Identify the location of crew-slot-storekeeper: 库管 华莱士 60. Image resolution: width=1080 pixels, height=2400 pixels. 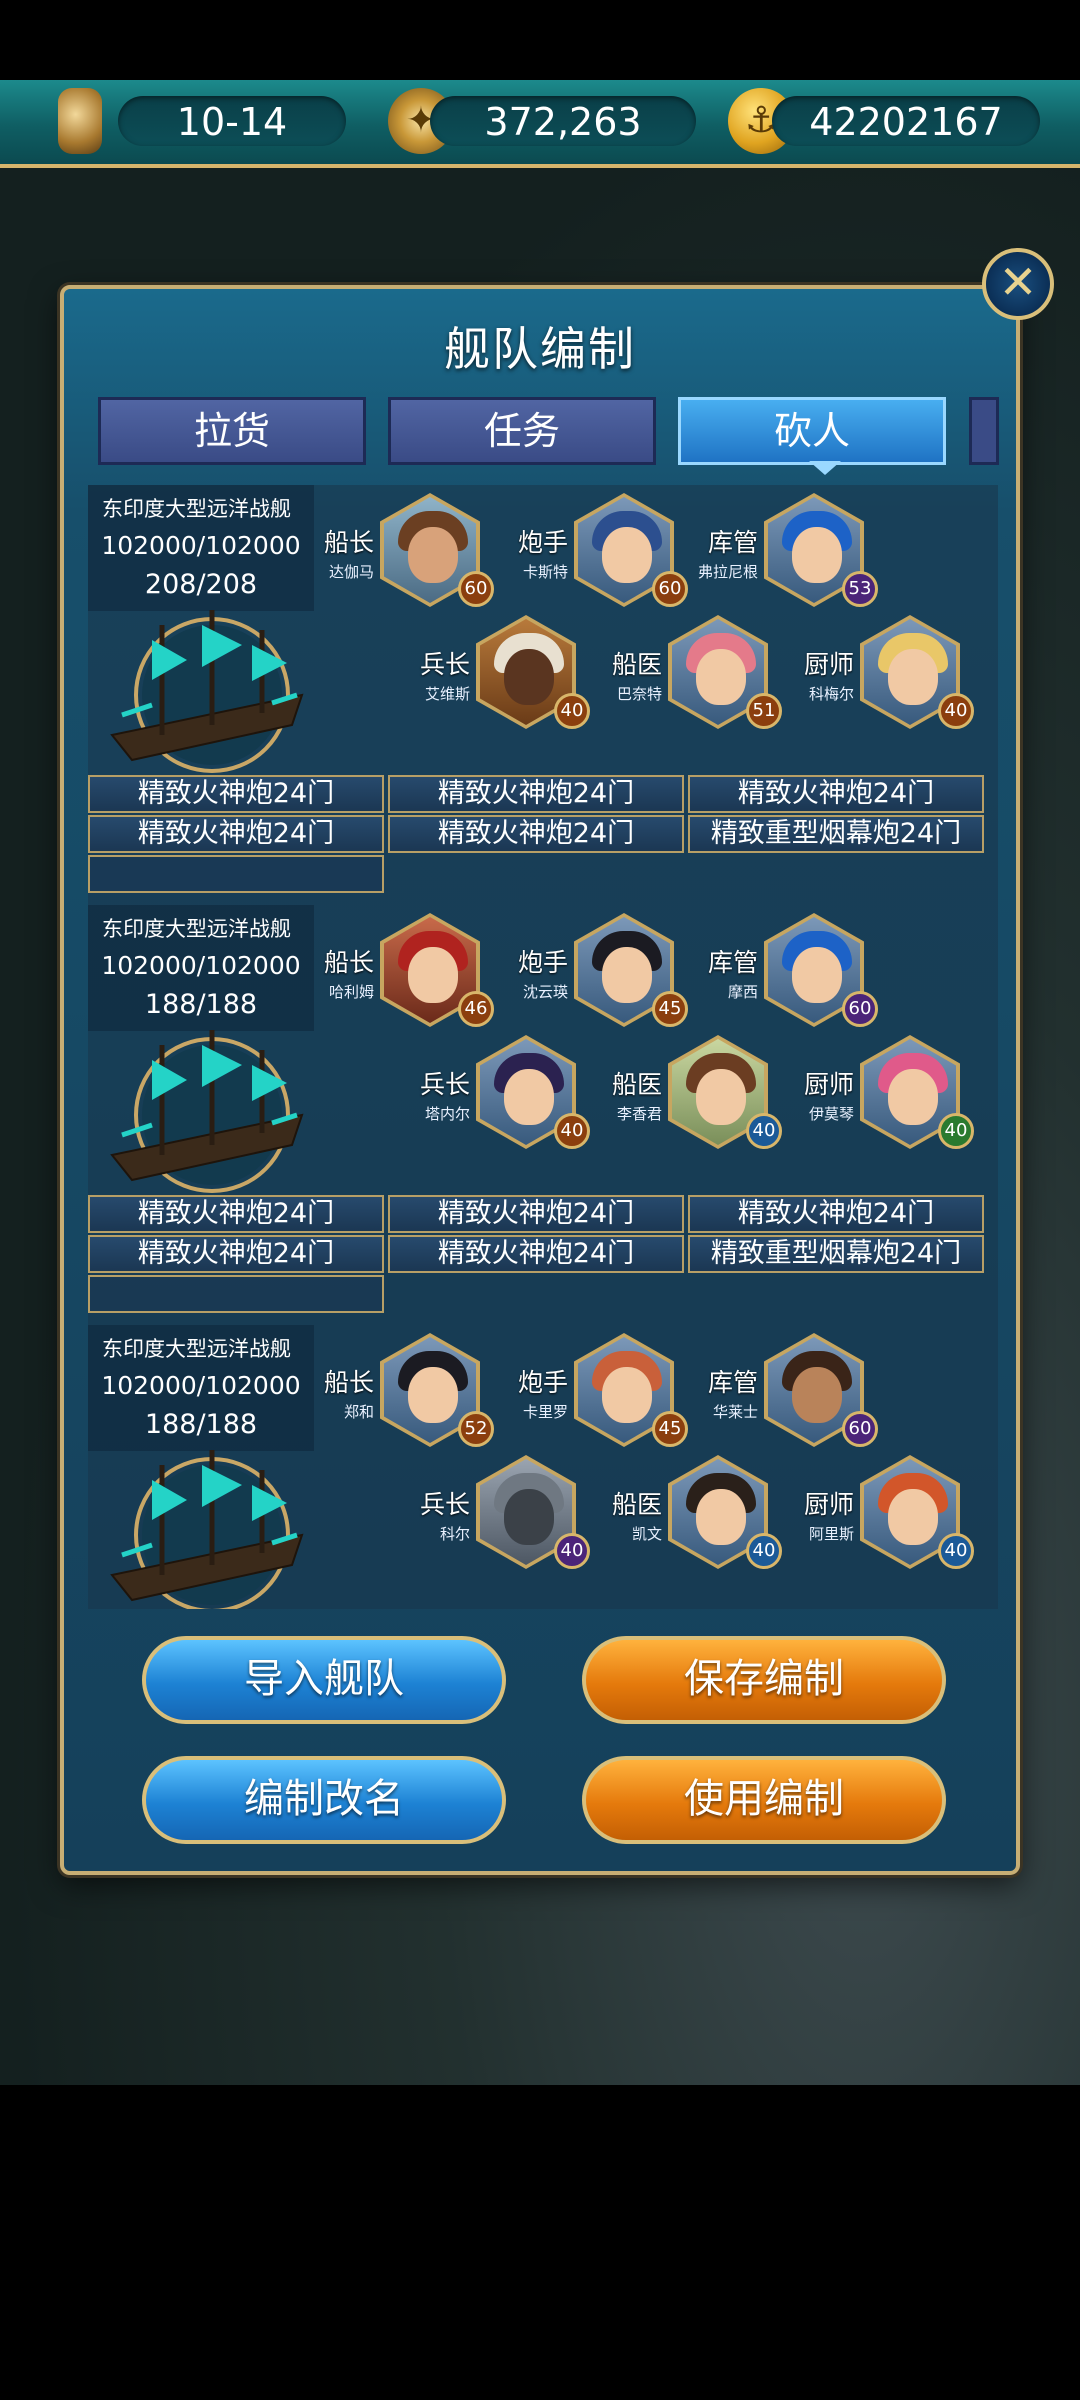
(804, 1393).